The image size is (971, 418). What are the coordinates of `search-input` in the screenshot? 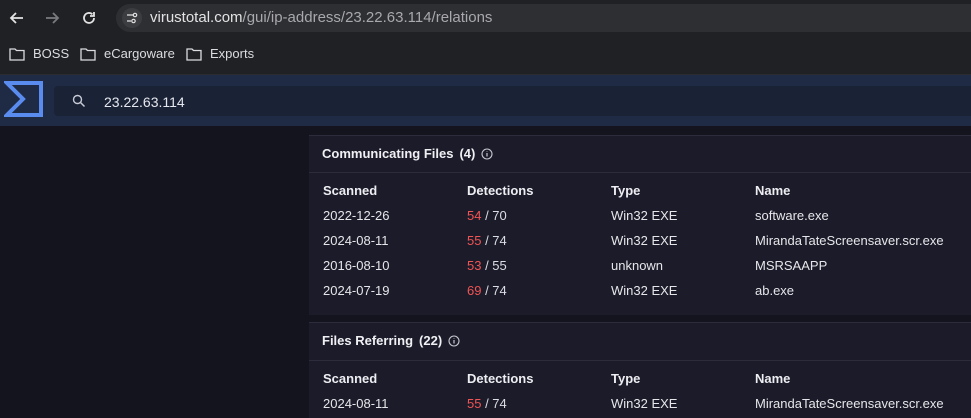 It's located at (354, 102).